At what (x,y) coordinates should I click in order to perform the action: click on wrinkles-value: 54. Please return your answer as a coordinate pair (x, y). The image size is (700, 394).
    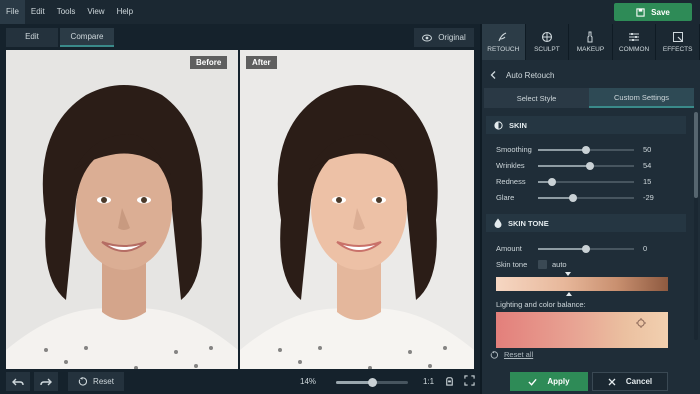
    Looking at the image, I should click on (647, 165).